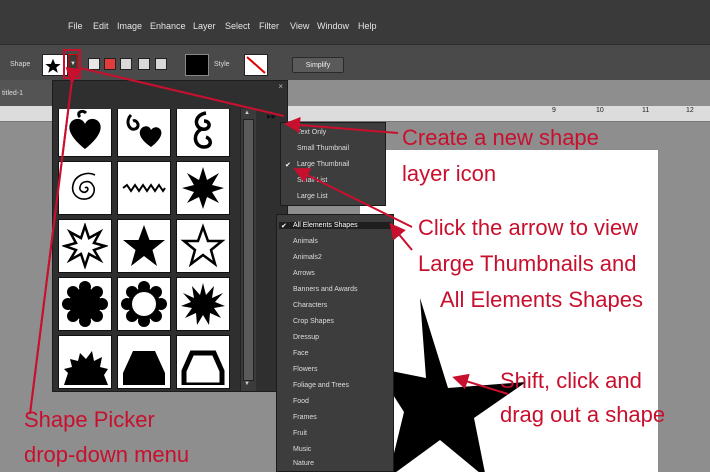 This screenshot has height=472, width=710. I want to click on annotation-shift-line1: Shift, click and, so click(571, 380).